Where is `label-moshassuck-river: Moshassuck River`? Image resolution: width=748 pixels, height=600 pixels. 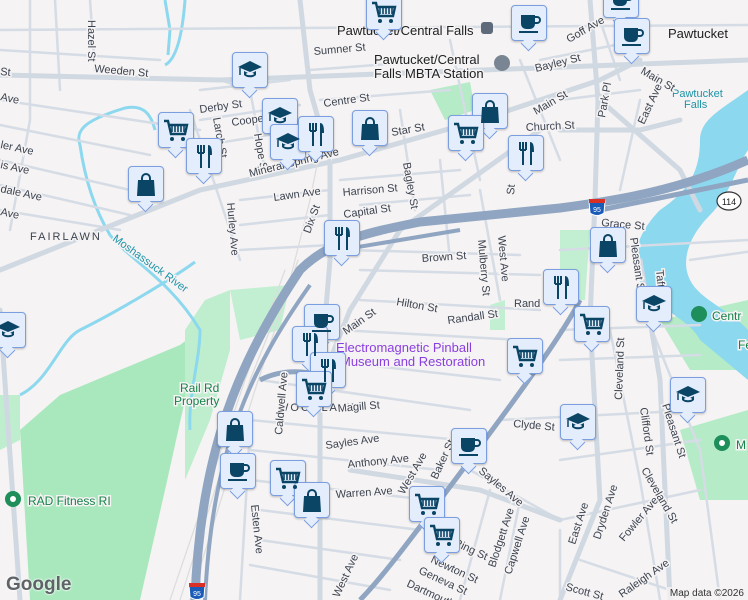
label-moshassuck-river: Moshassuck River is located at coordinates (150, 264).